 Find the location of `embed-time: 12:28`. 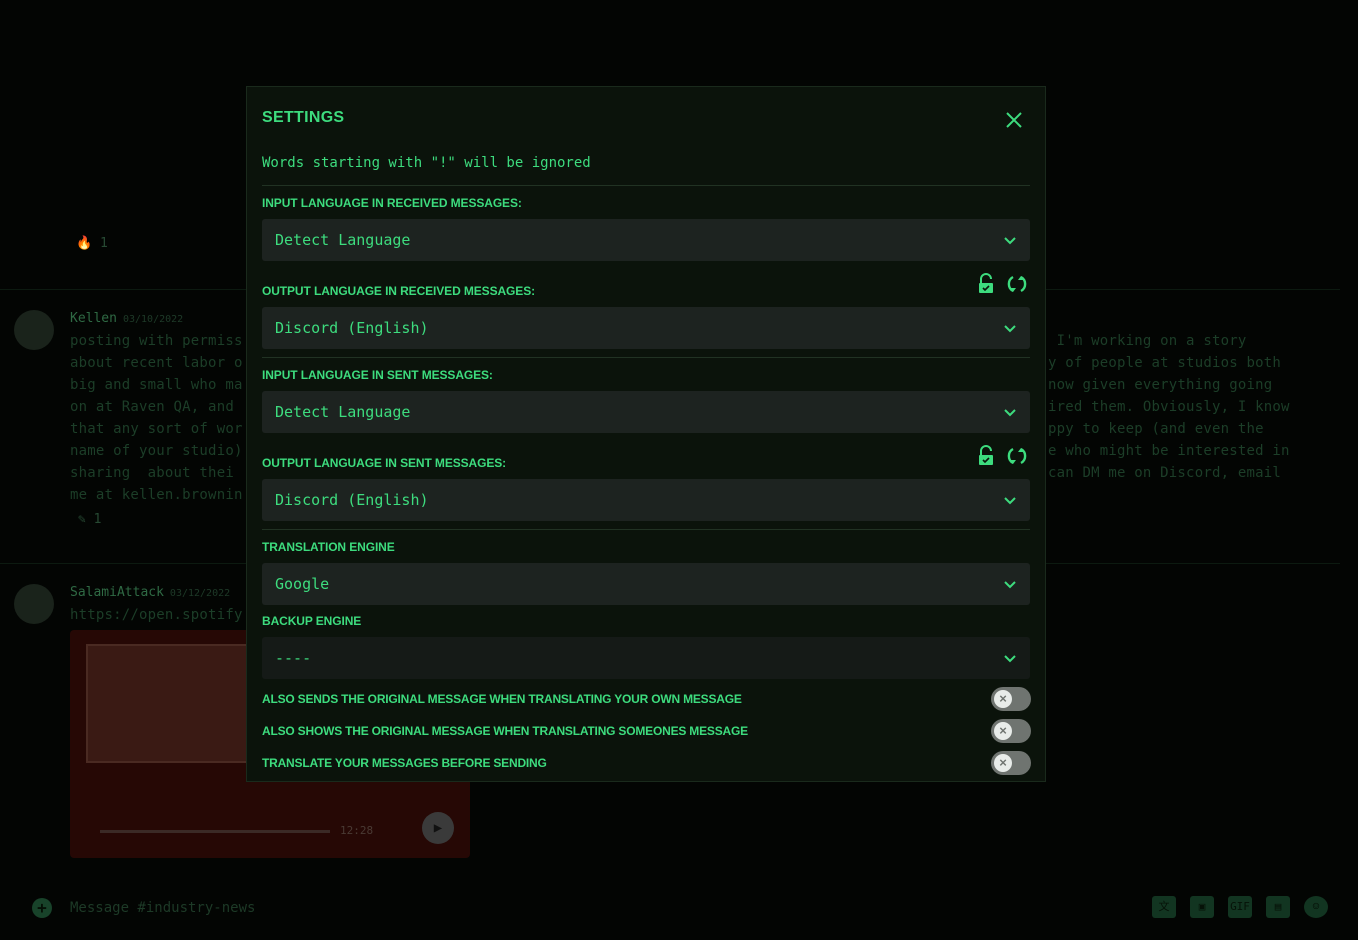

embed-time: 12:28 is located at coordinates (357, 830).